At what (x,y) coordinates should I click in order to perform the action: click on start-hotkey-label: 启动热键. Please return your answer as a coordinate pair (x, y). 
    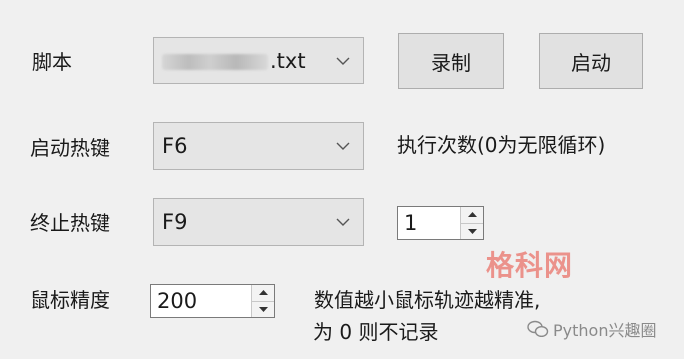
    Looking at the image, I should click on (70, 148).